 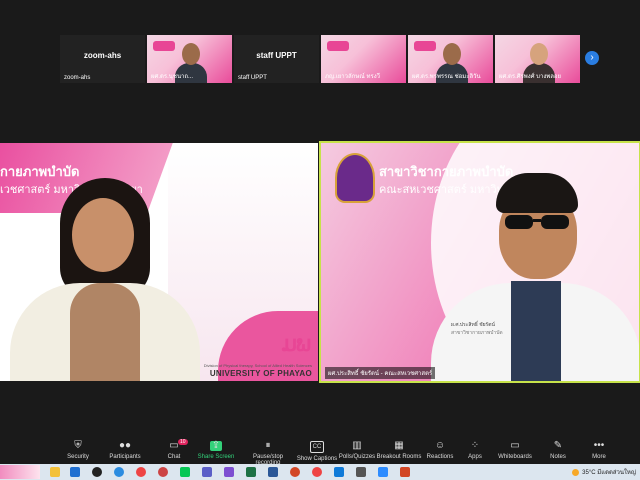 What do you see at coordinates (440, 457) in the screenshot?
I see `toolbar-label: Reactions` at bounding box center [440, 457].